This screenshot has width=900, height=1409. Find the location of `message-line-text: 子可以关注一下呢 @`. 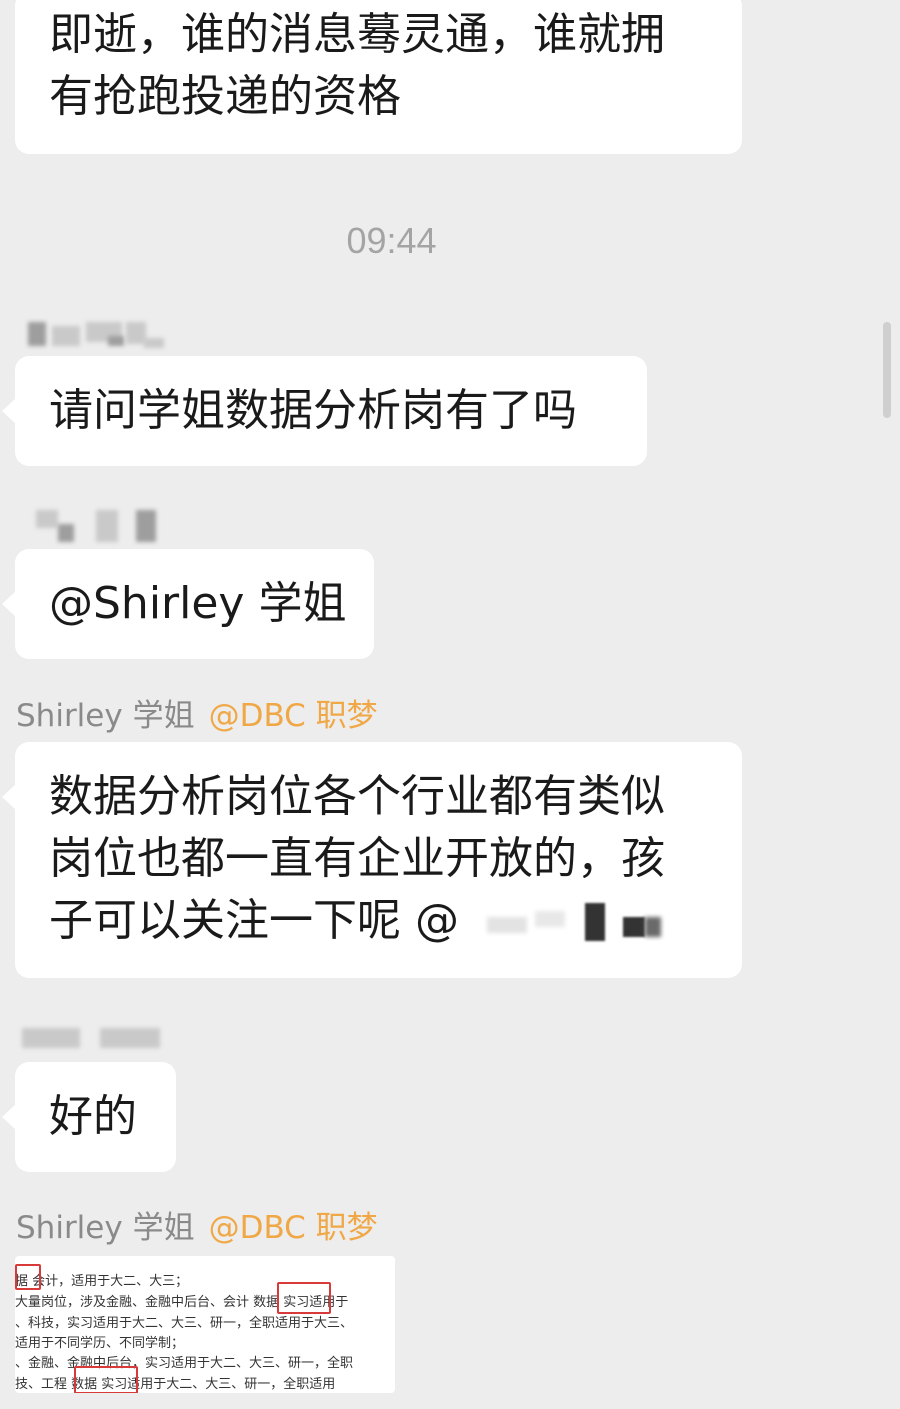

message-line-text: 子可以关注一下呢 @ is located at coordinates (254, 920).